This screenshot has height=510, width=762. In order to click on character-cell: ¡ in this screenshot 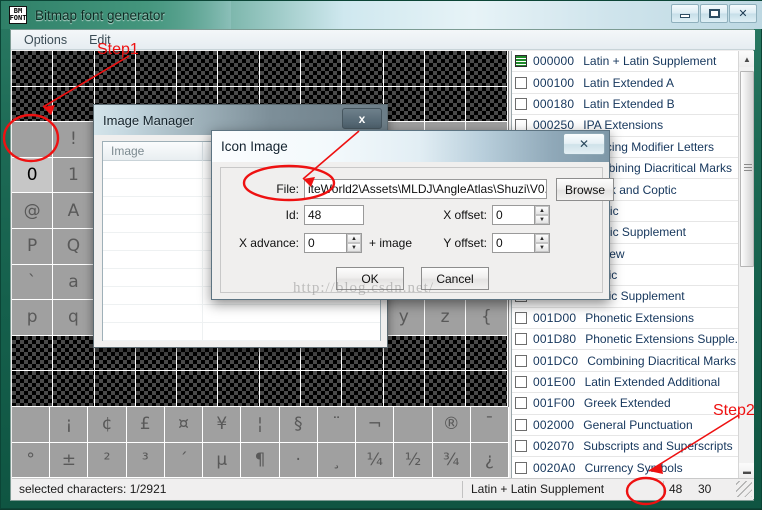, I will do `click(69, 425)`.